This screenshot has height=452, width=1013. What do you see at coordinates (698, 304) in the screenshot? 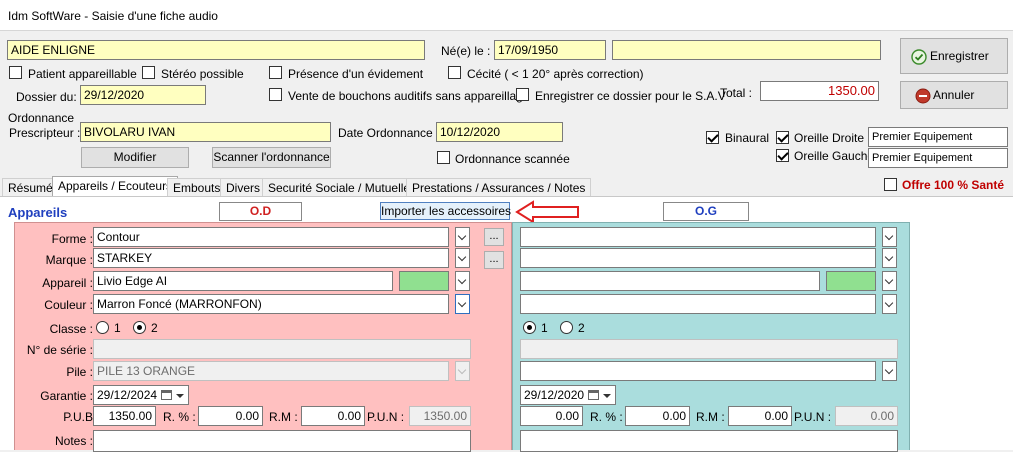
I see `couleur-og-field` at bounding box center [698, 304].